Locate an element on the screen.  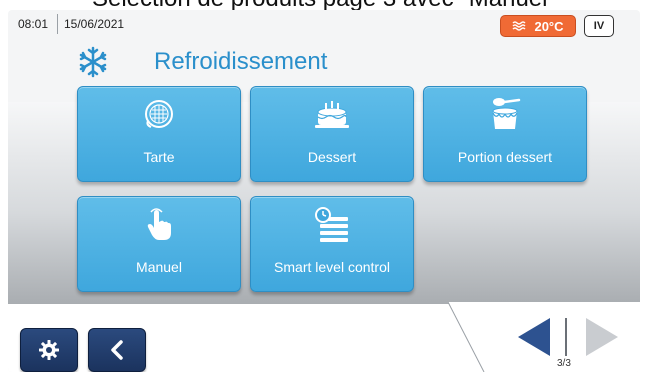
next-page-button is located at coordinates (602, 337).